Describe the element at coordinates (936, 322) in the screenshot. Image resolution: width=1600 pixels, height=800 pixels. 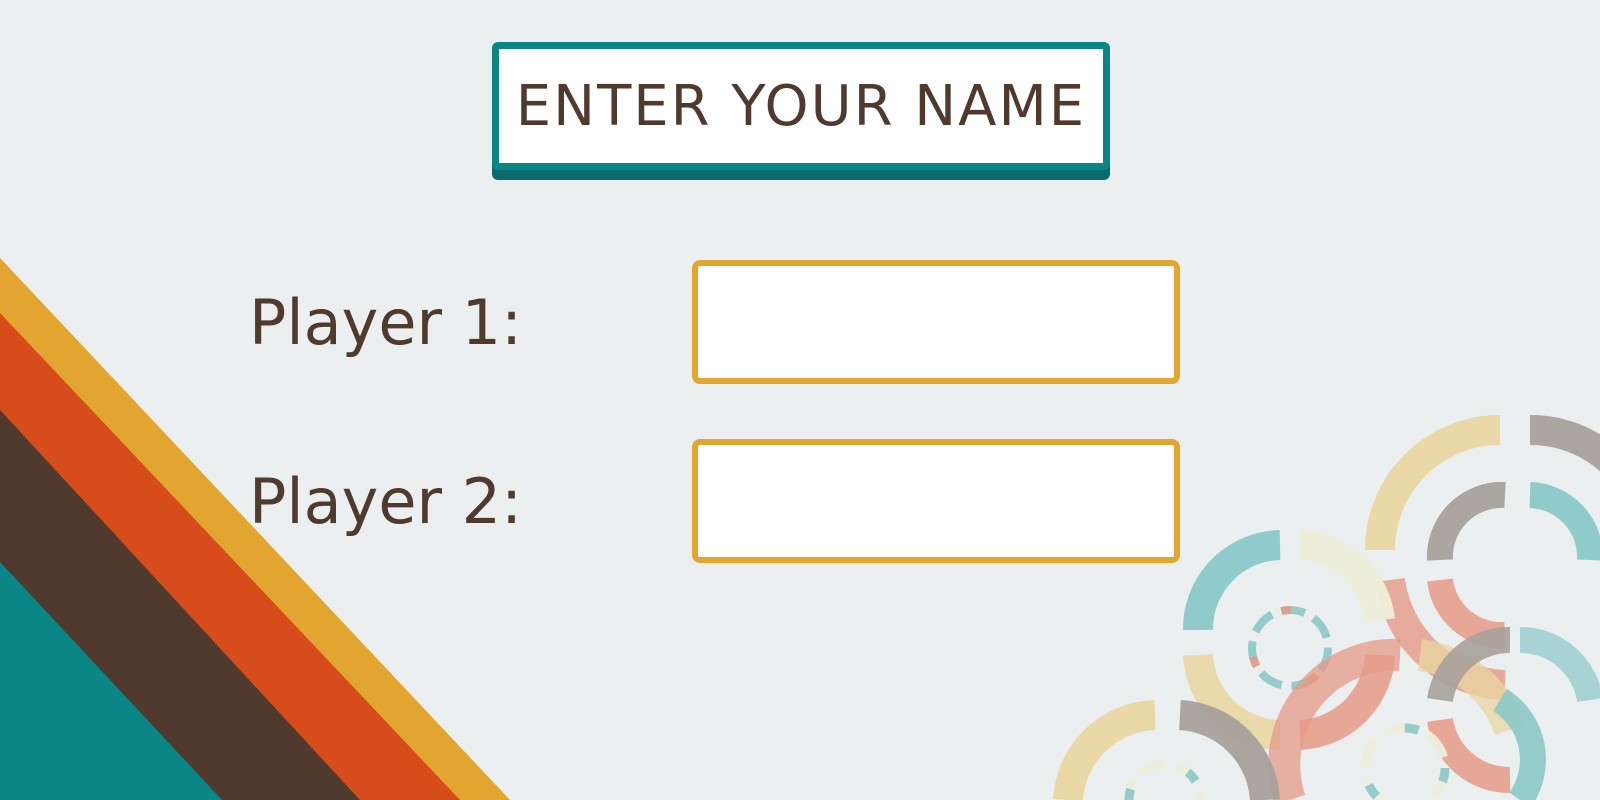
I see `player-1-name-input` at that location.